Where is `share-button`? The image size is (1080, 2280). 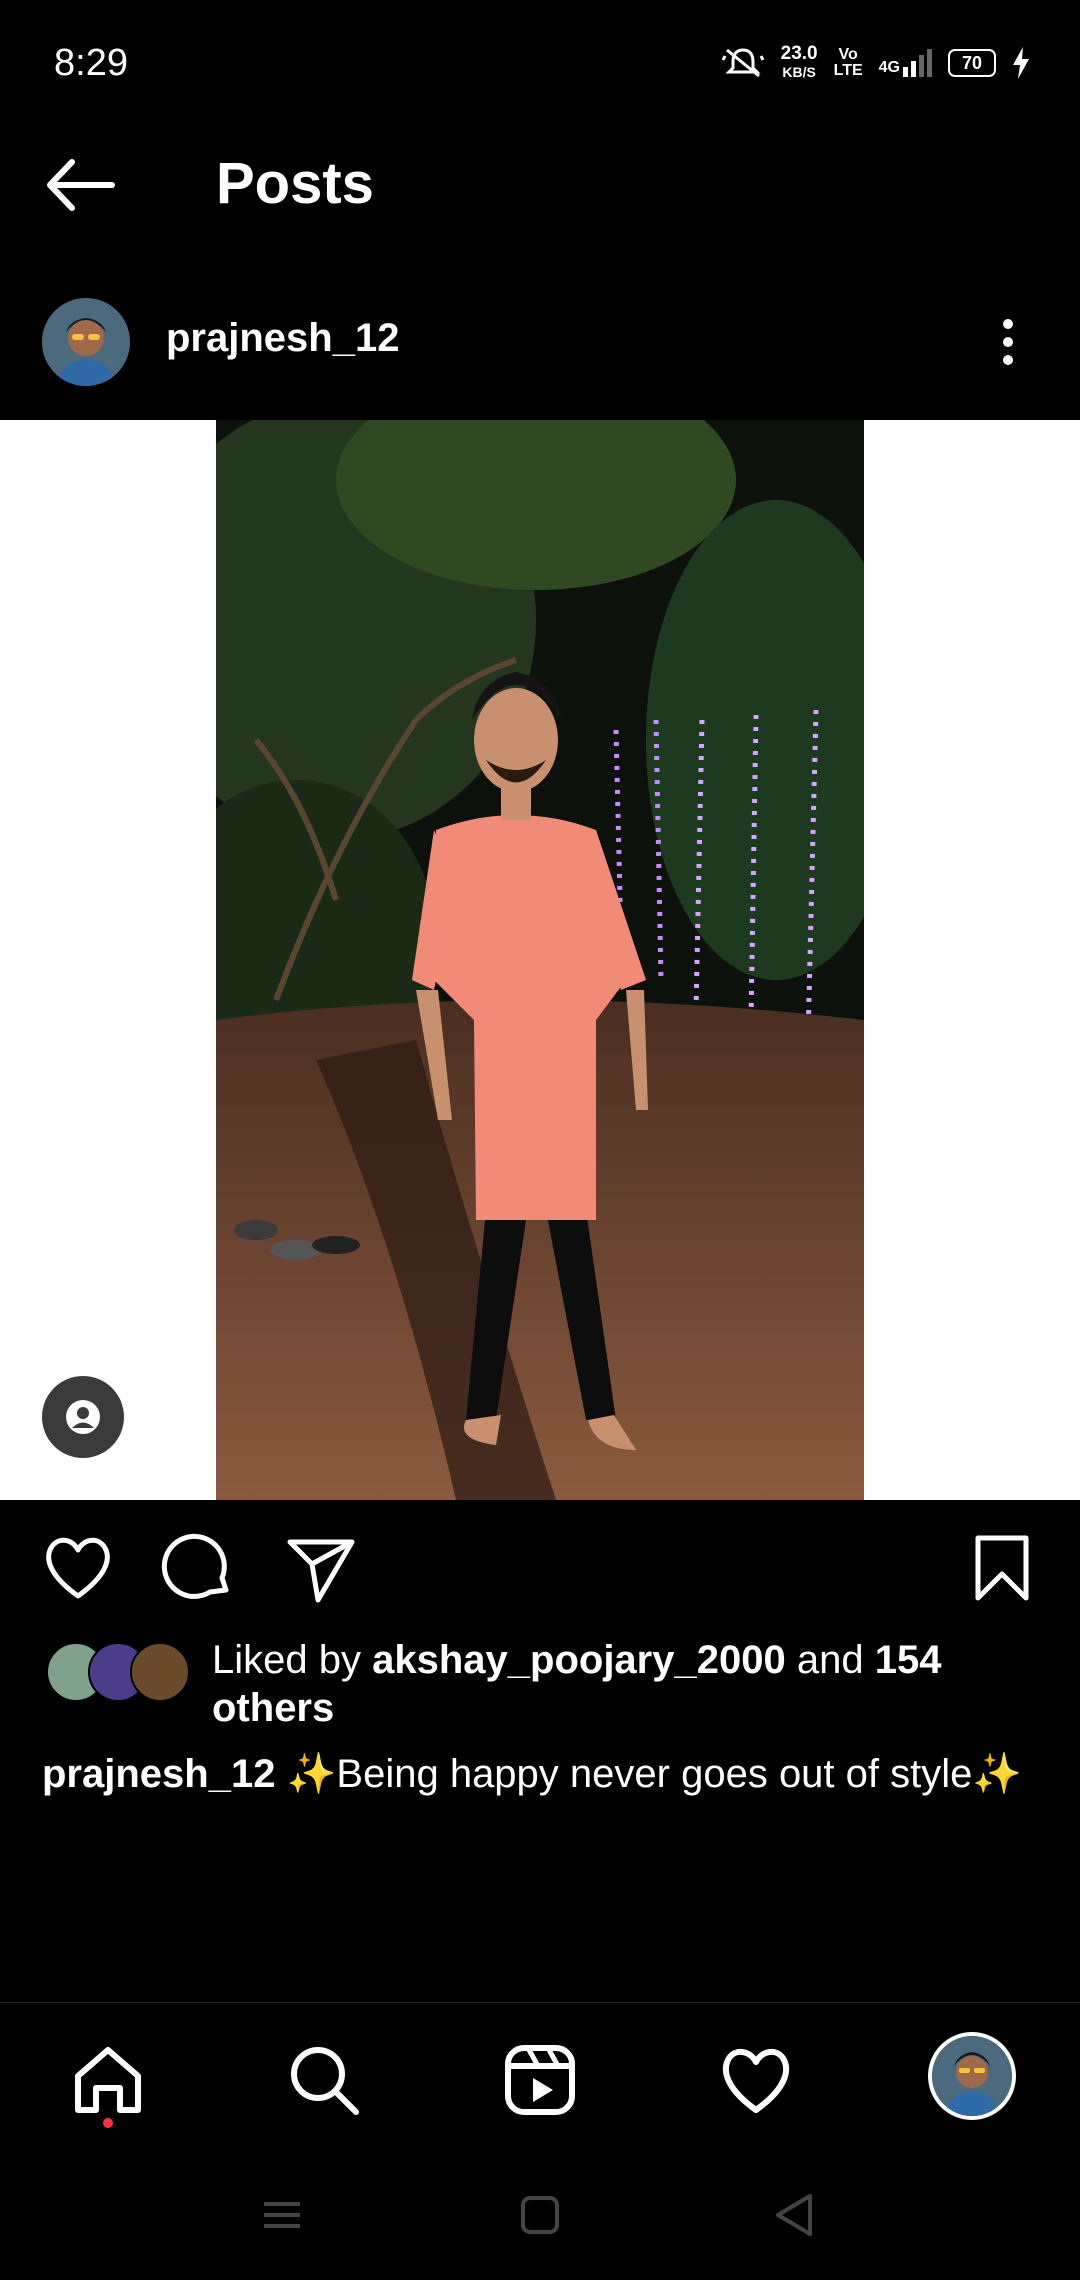 share-button is located at coordinates (320, 1568).